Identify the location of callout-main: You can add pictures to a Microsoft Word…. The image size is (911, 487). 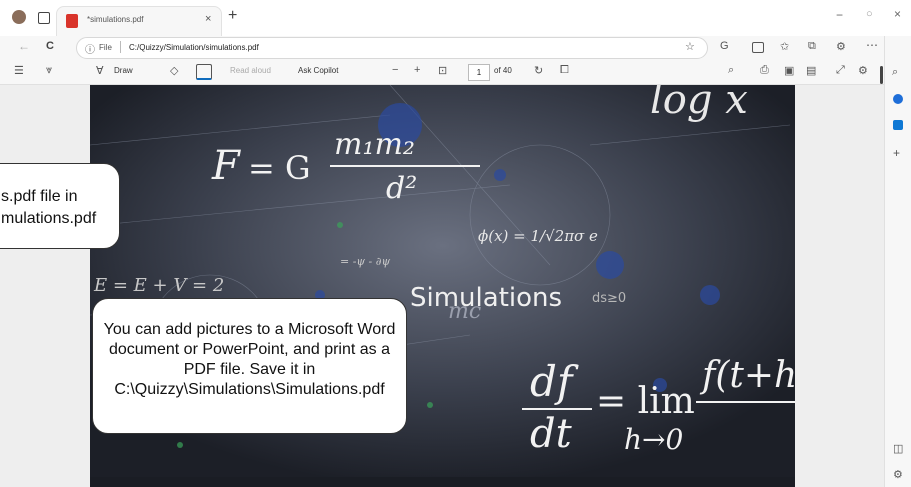
(249, 366).